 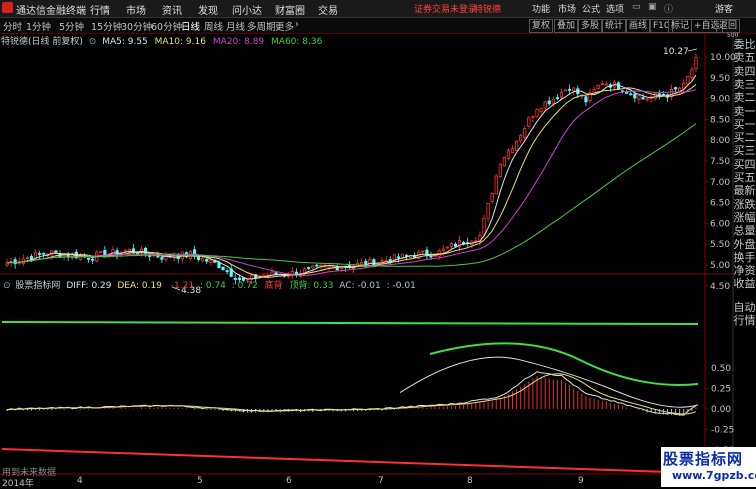 I want to click on period-multi: 多周期, so click(x=261, y=26).